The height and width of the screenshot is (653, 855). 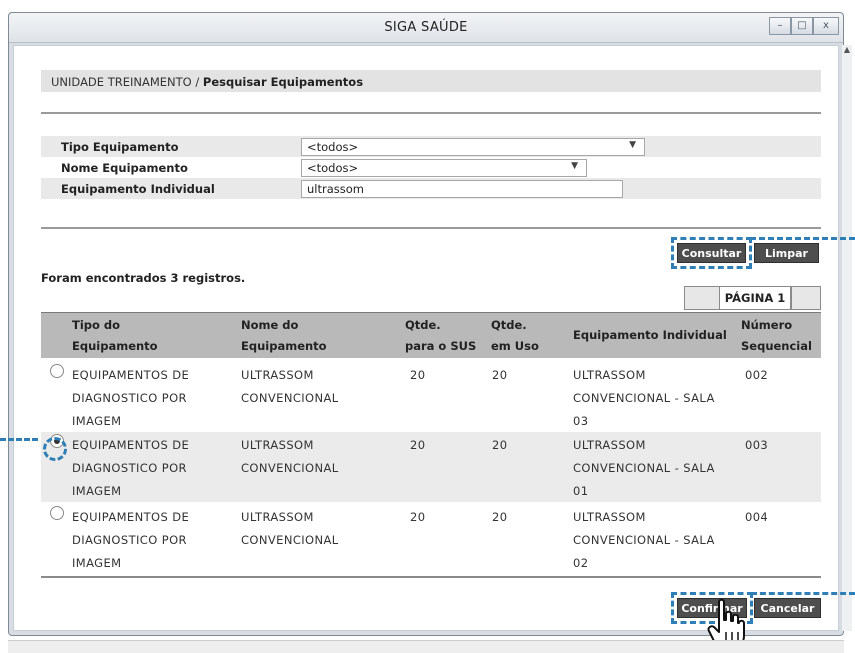 I want to click on consultar-callout-line, so click(x=802, y=238).